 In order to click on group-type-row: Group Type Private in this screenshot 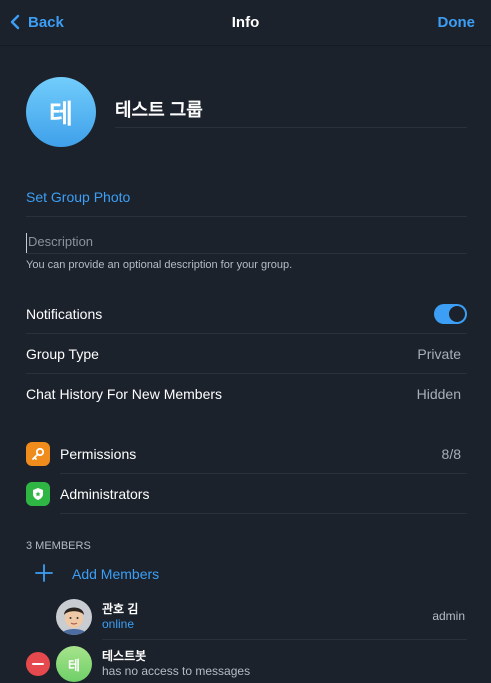, I will do `click(246, 354)`.